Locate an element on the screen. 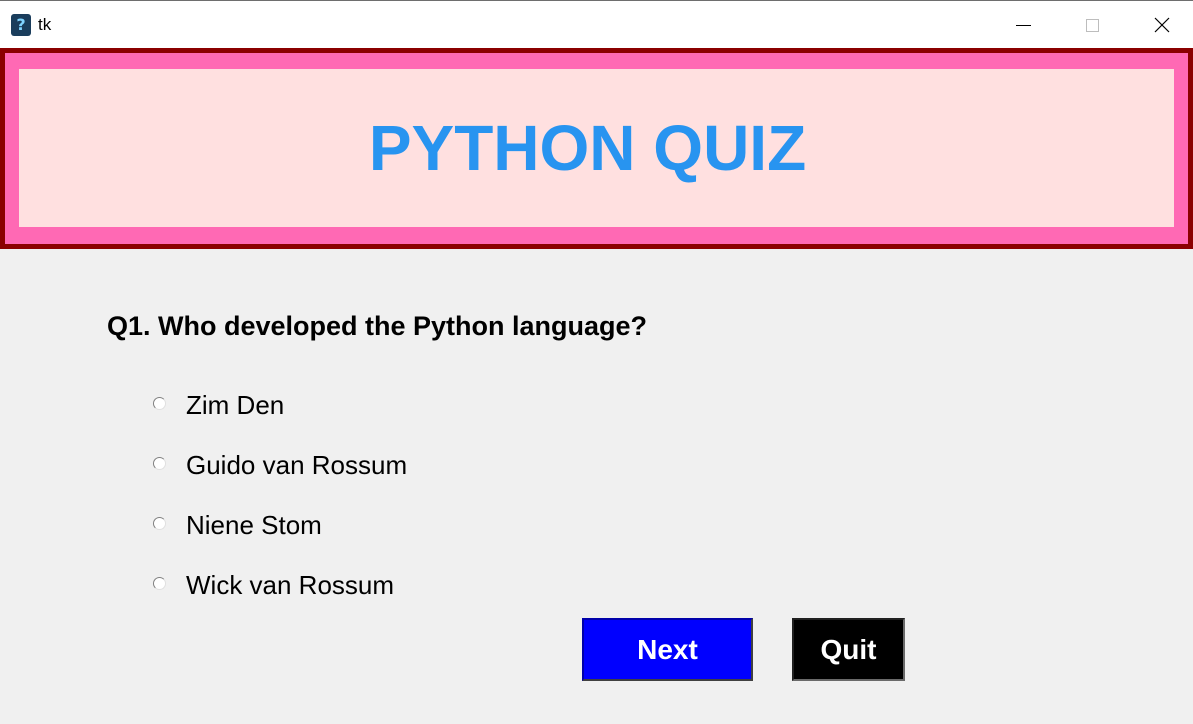  option-label: Guido van Rossum is located at coordinates (297, 464).